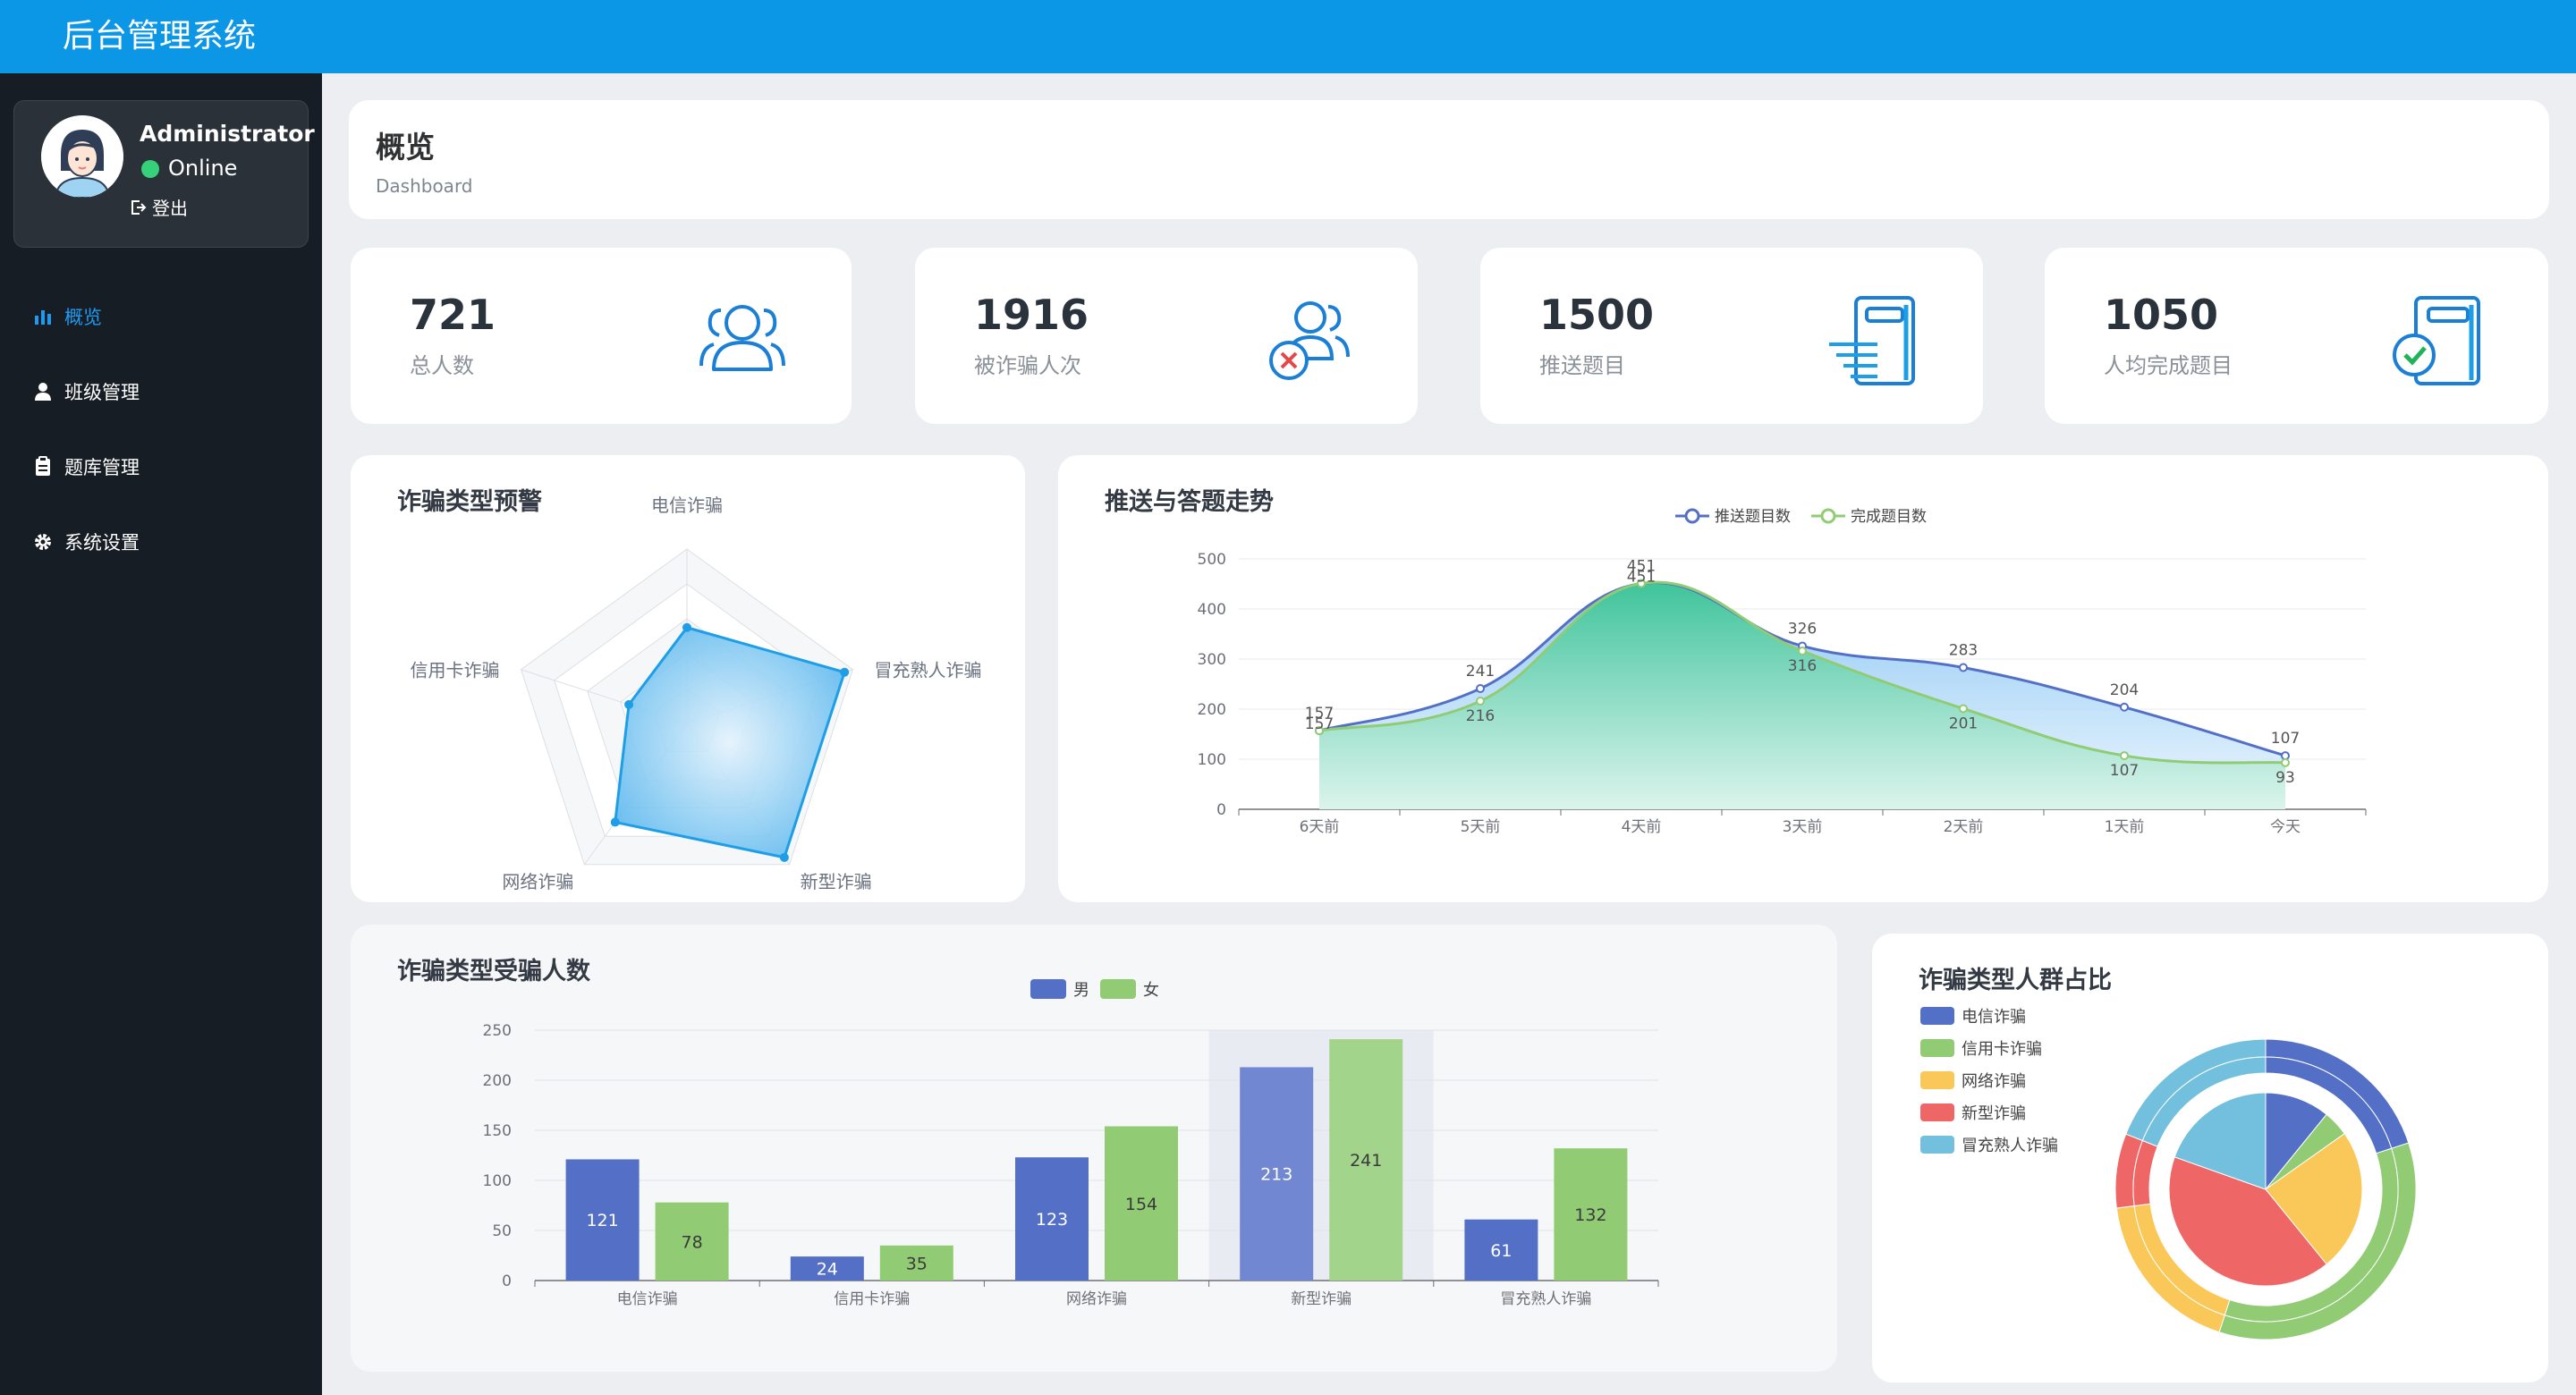 This screenshot has width=2576, height=1395. Describe the element at coordinates (1096, 1299) in the screenshot. I see `x-tick-label: 网络诈骗` at that location.